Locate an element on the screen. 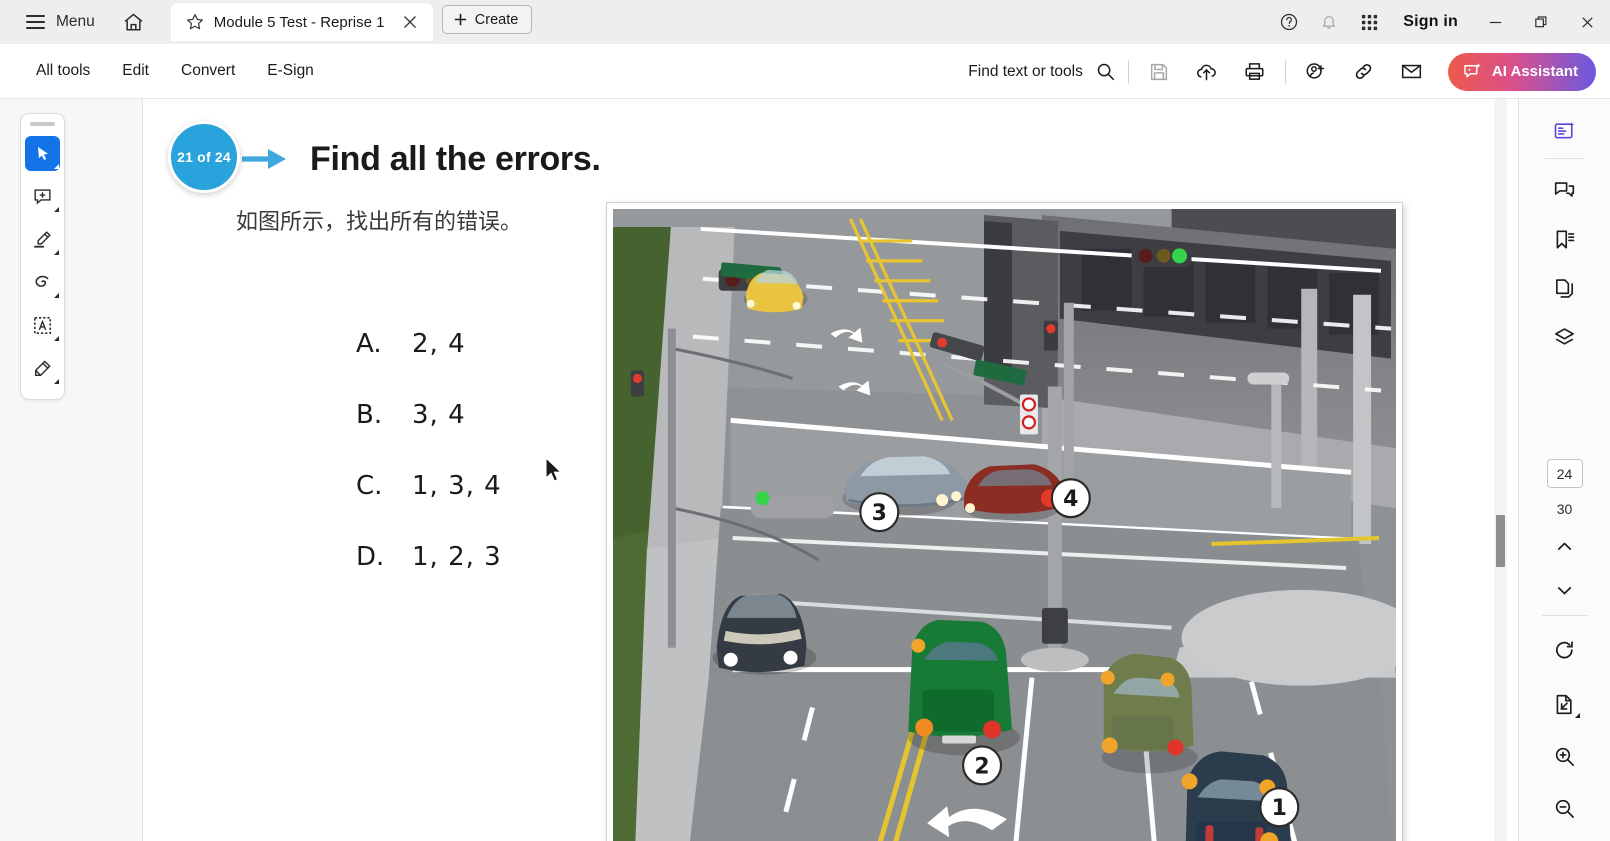 This screenshot has height=841, width=1610. highlight-tool is located at coordinates (42, 239).